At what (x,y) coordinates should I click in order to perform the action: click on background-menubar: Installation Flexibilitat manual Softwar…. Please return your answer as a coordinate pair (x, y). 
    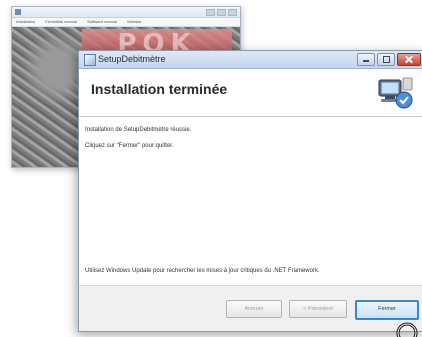
    Looking at the image, I should click on (126, 22).